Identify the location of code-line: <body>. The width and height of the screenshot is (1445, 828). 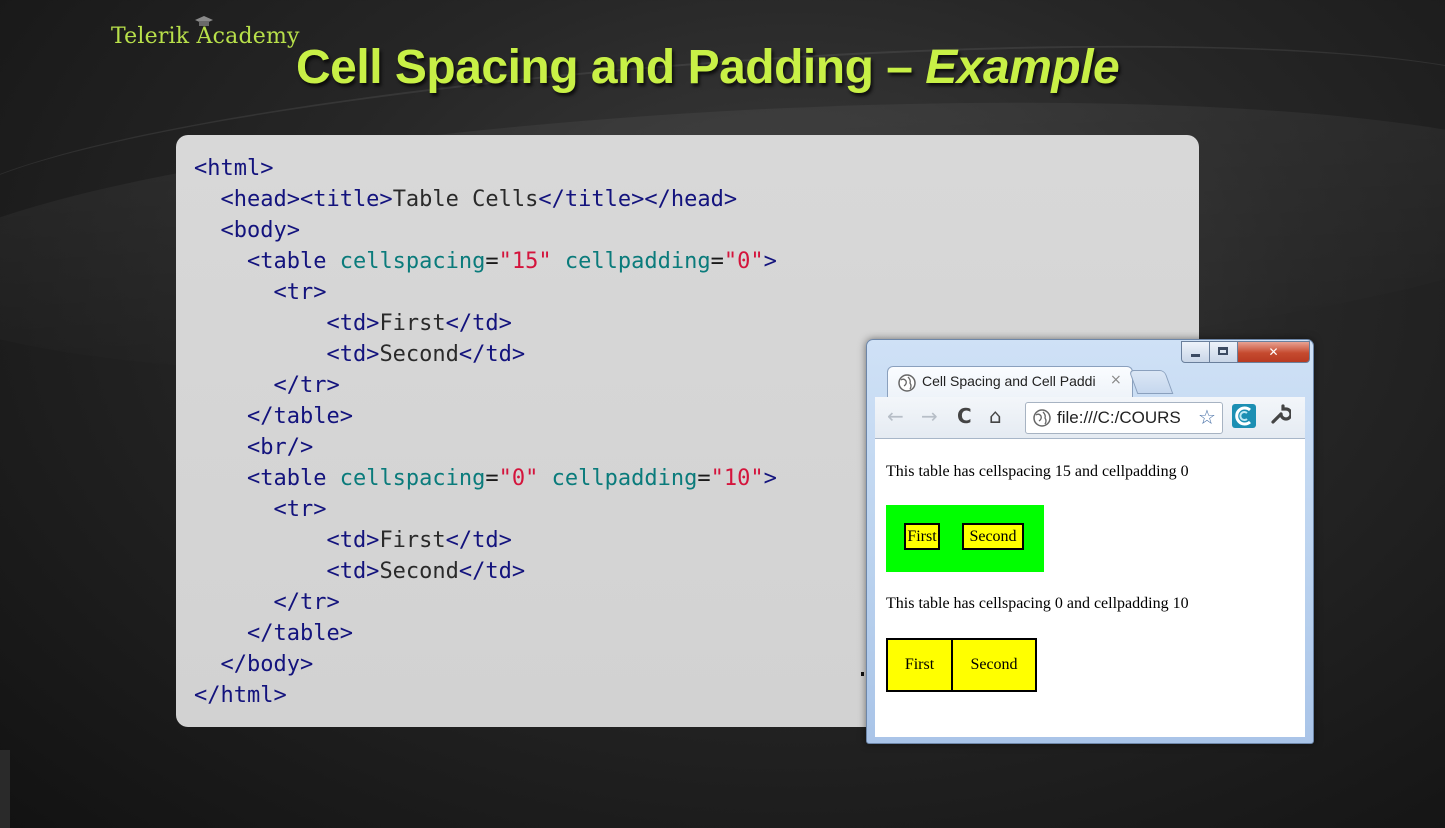
(485, 230).